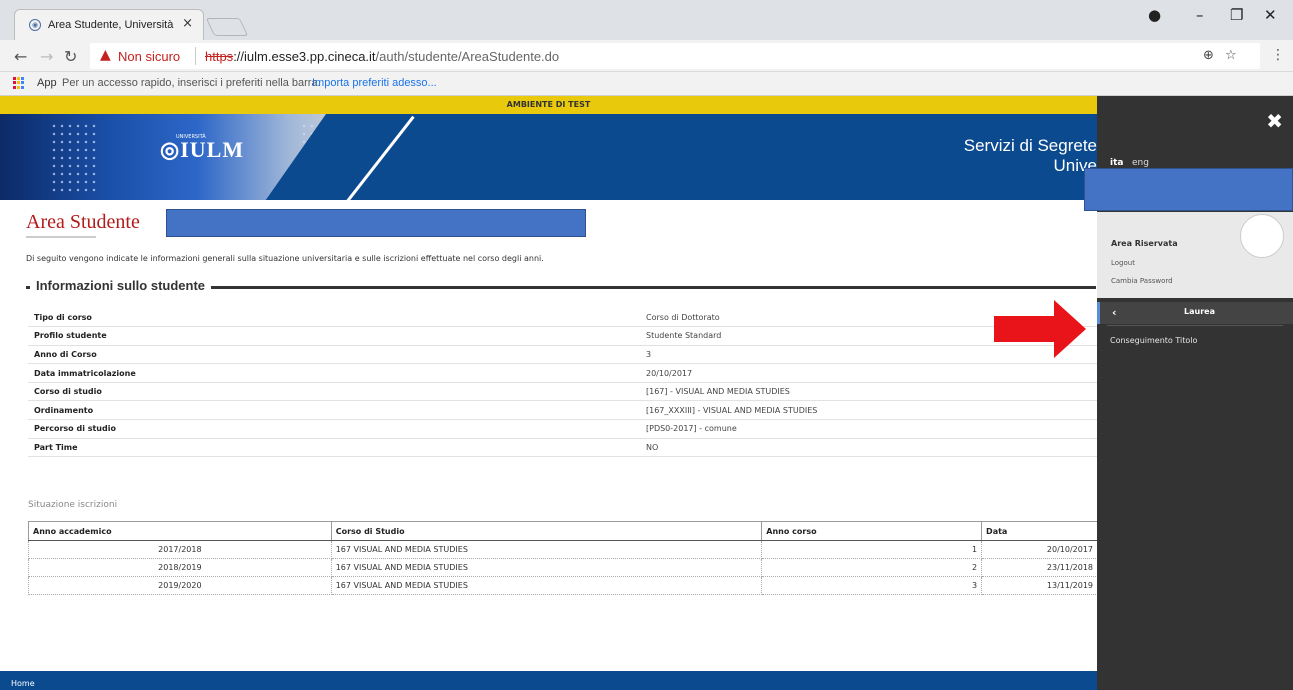 Image resolution: width=1293 pixels, height=690 pixels. What do you see at coordinates (19, 83) in the screenshot?
I see `apps-grid-icon` at bounding box center [19, 83].